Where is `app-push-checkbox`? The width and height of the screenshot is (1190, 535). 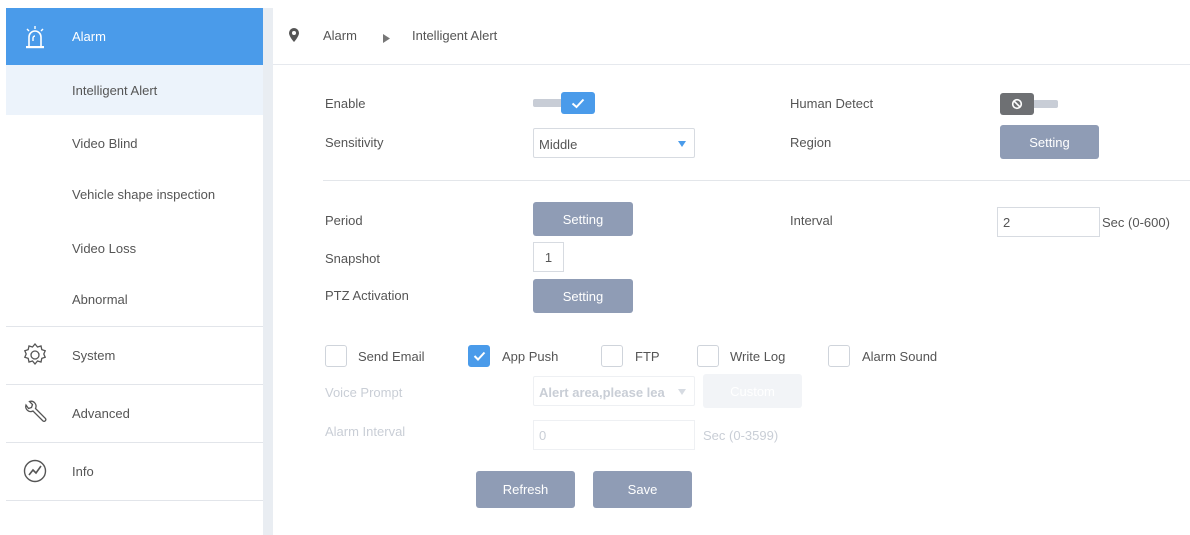
app-push-checkbox is located at coordinates (479, 356).